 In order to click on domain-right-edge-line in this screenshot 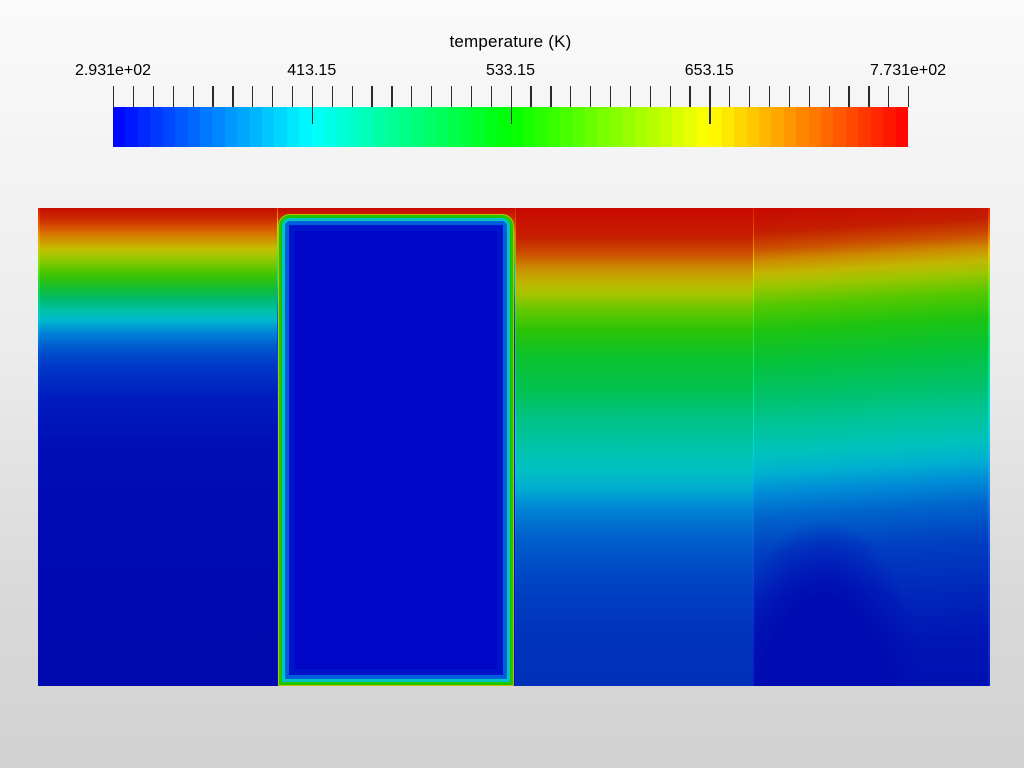, I will do `click(988, 447)`.